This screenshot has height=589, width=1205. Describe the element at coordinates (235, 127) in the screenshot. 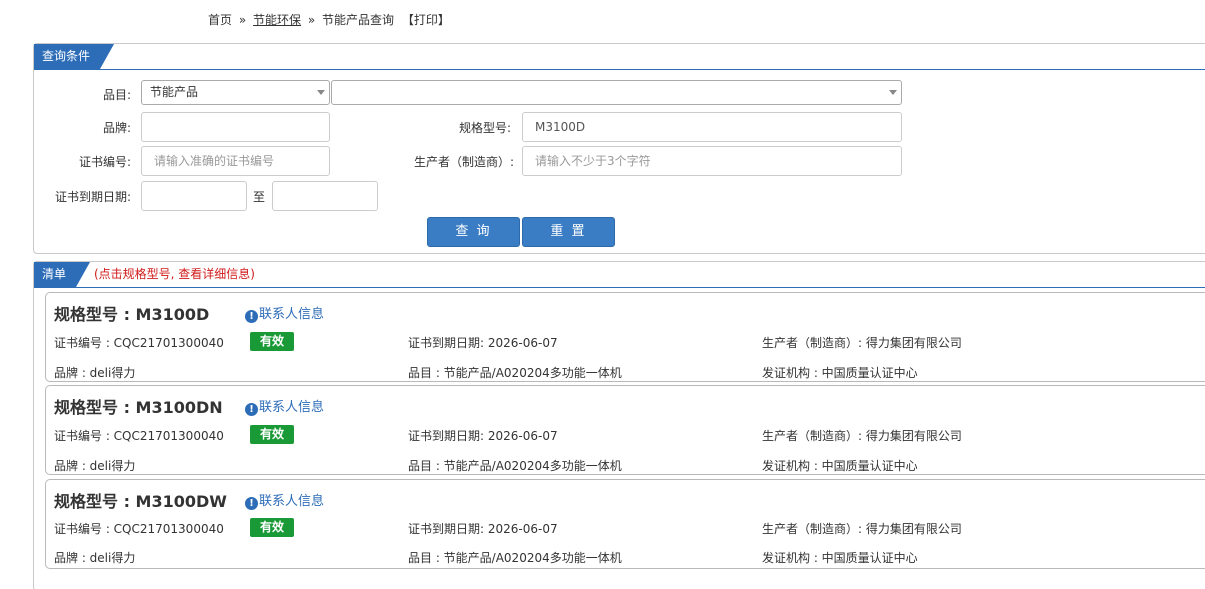

I see `brand-input` at that location.